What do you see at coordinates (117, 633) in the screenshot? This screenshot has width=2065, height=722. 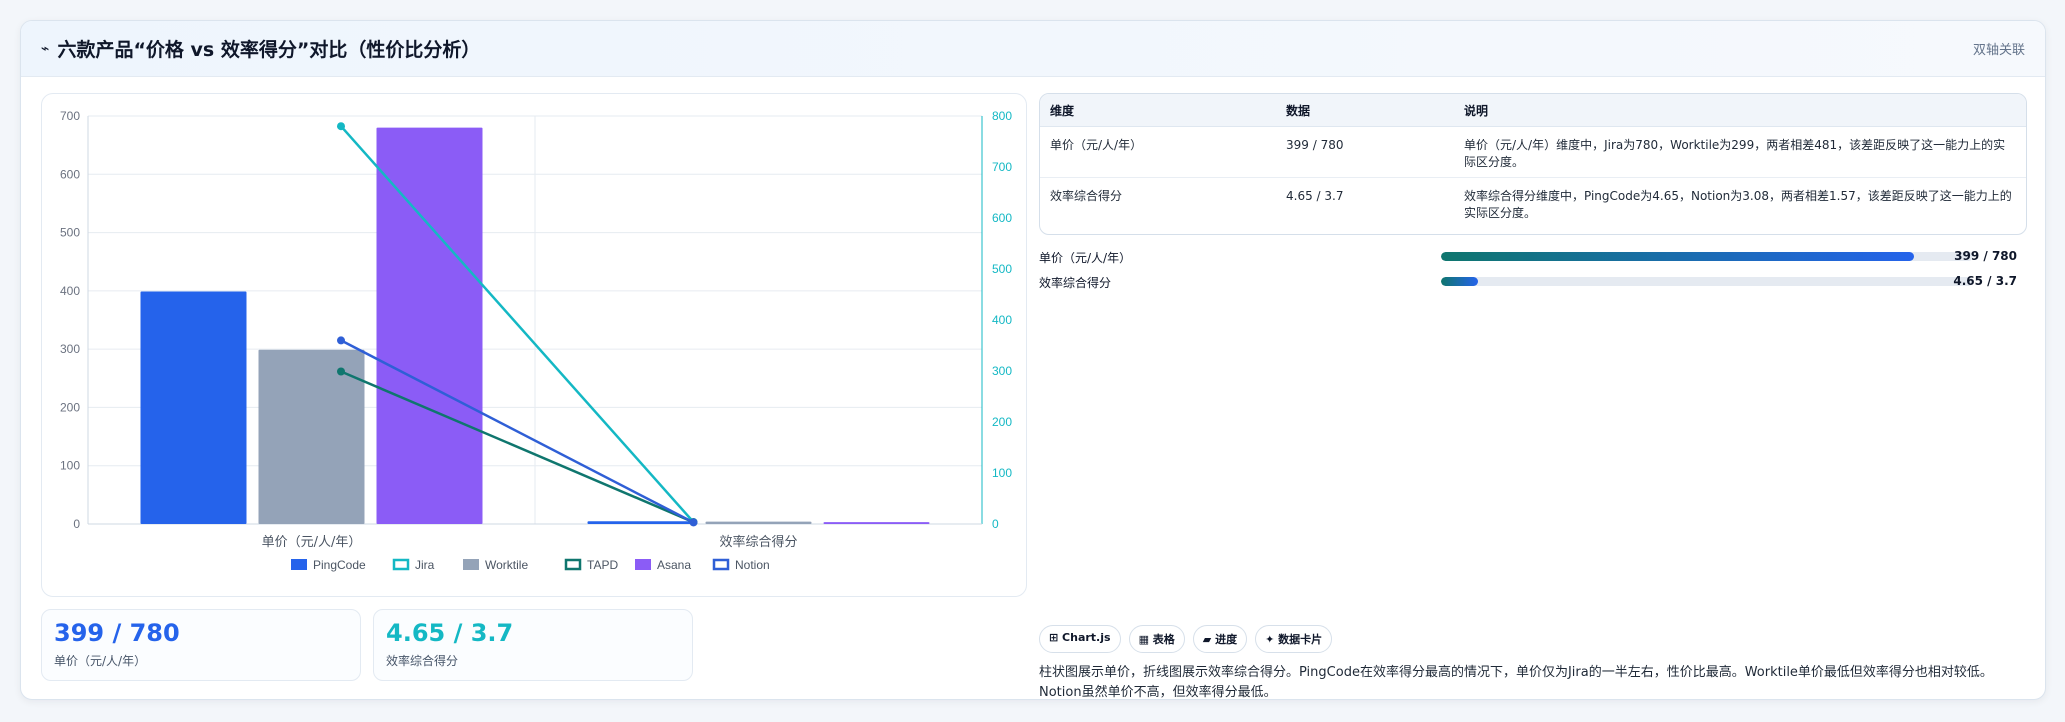 I see `kpi-value: 399 / 780` at bounding box center [117, 633].